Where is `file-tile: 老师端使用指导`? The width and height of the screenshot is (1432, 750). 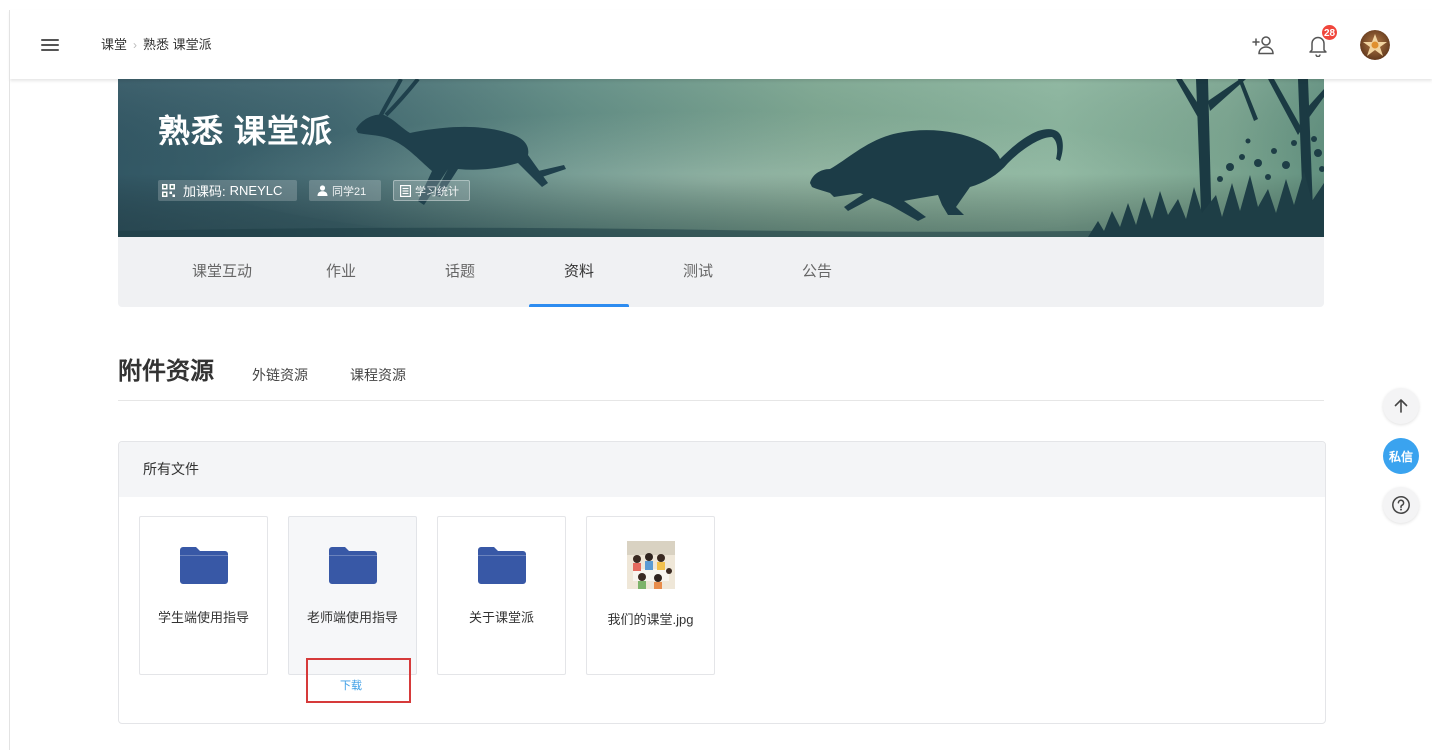
file-tile: 老师端使用指导 is located at coordinates (352, 595).